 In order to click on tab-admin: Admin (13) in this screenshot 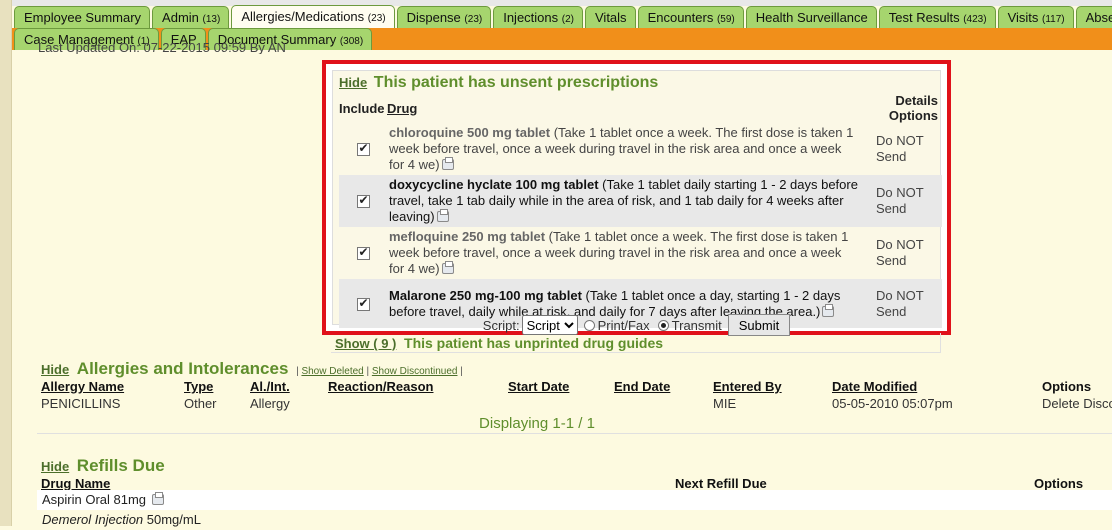, I will do `click(191, 17)`.